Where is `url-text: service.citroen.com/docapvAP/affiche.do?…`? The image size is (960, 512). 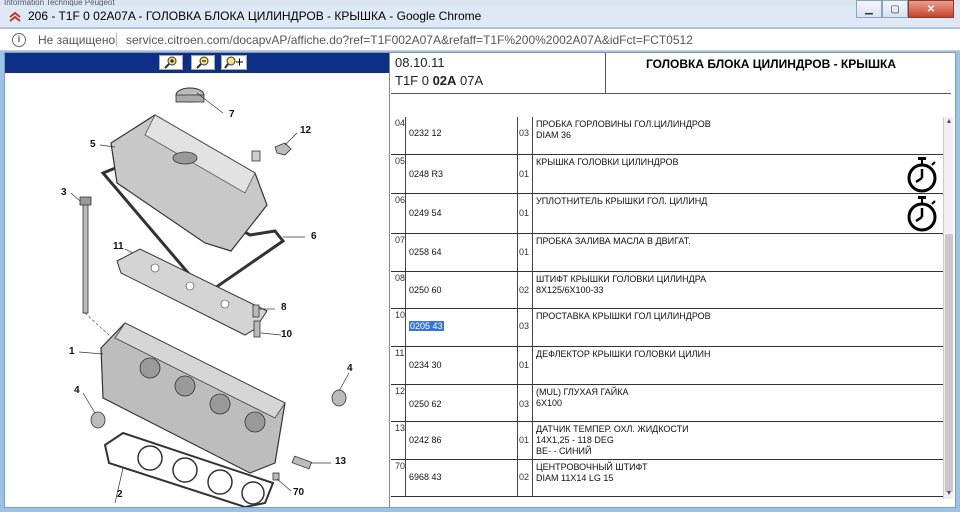 url-text: service.citroen.com/docapvAP/affiche.do?… is located at coordinates (409, 40).